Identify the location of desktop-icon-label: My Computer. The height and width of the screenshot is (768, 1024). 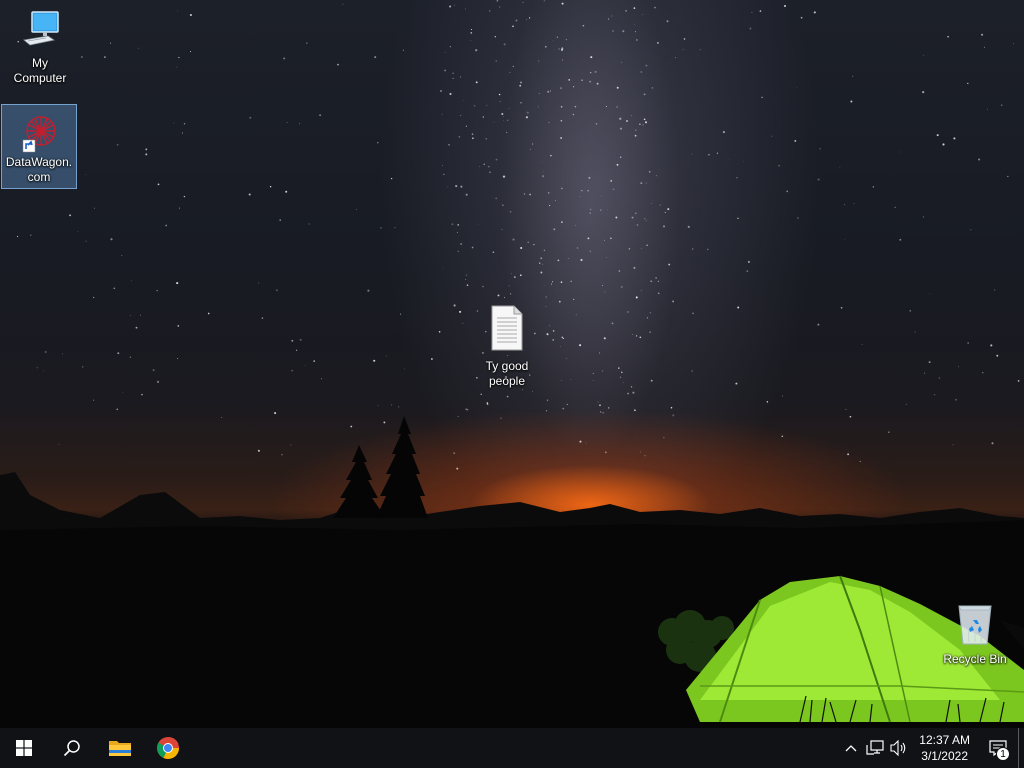
(40, 71).